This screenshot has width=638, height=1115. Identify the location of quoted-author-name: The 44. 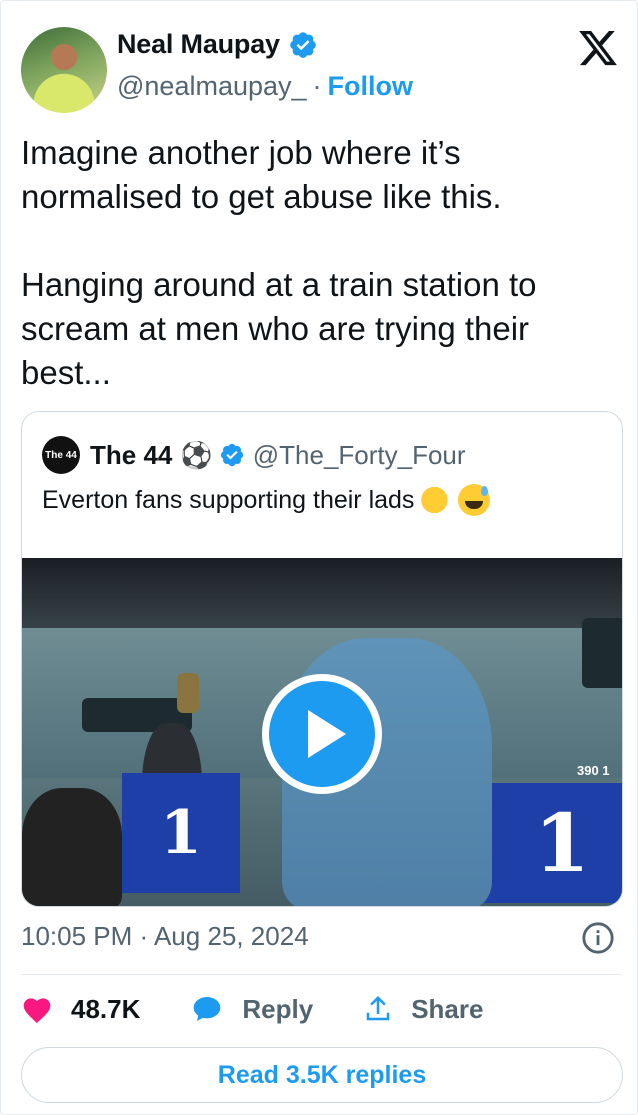
(131, 455).